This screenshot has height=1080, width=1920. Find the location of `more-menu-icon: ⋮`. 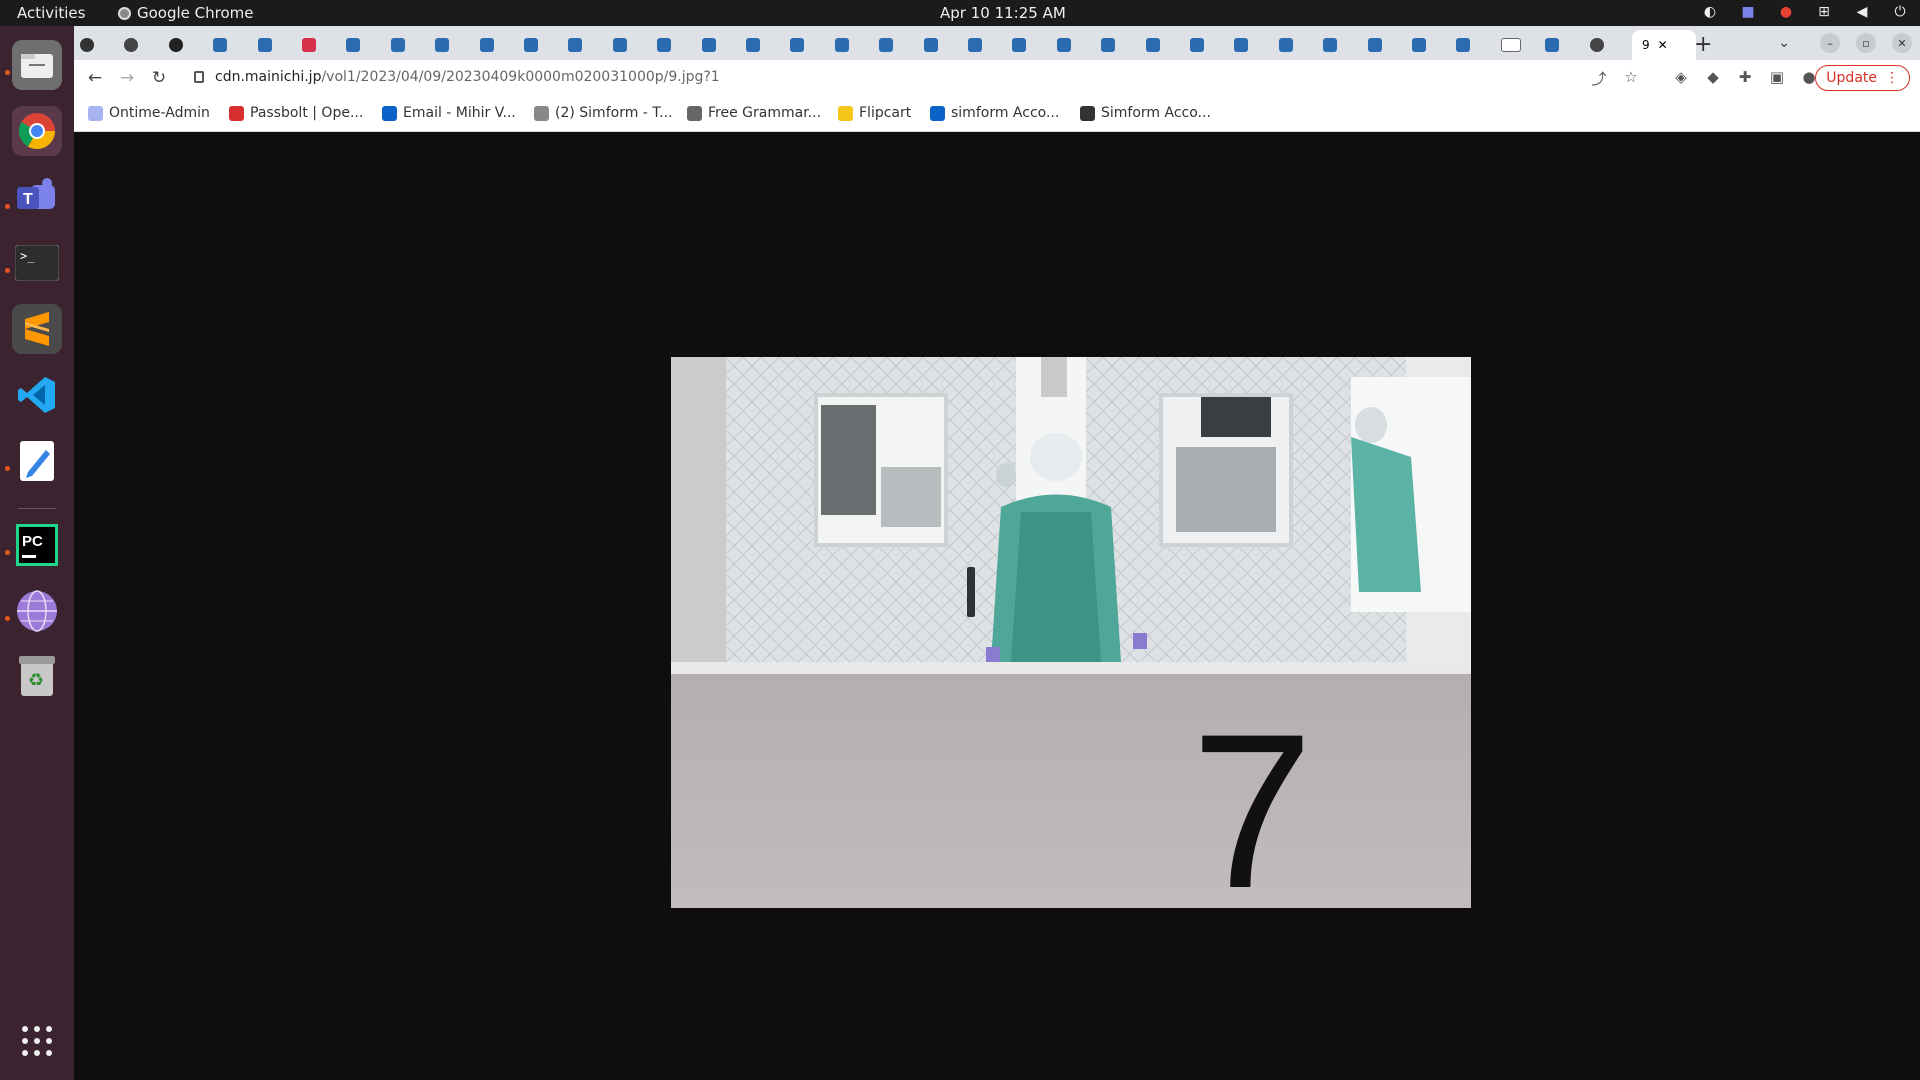

more-menu-icon: ⋮ is located at coordinates (1892, 78).